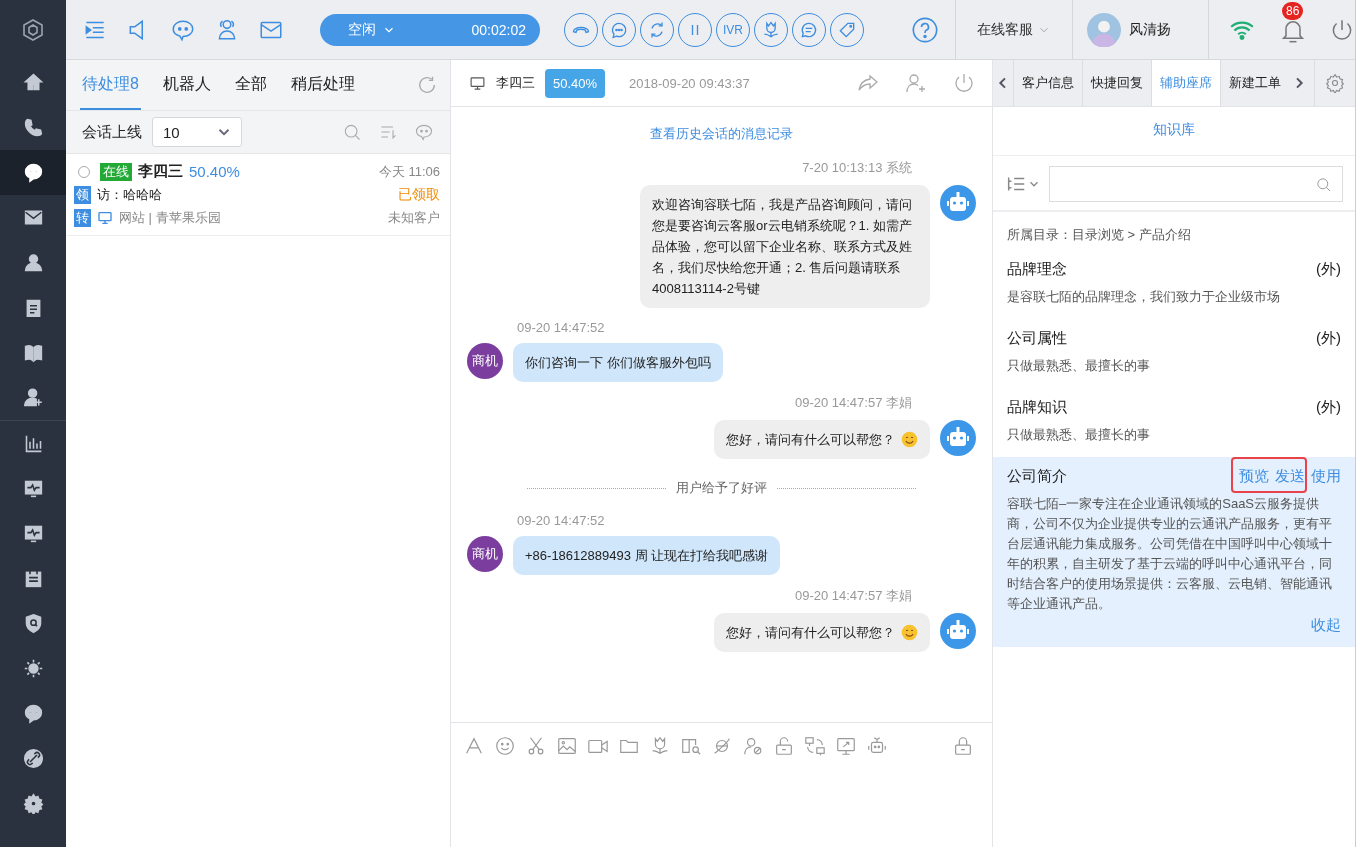  Describe the element at coordinates (1047, 83) in the screenshot. I see `panel-tab: 客户信息` at that location.